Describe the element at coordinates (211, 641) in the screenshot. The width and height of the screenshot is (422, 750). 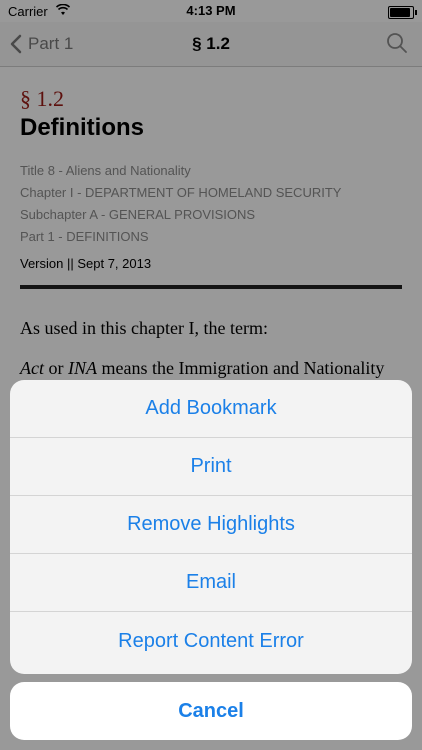
I see `report-content-error-button: Report Content Error` at that location.